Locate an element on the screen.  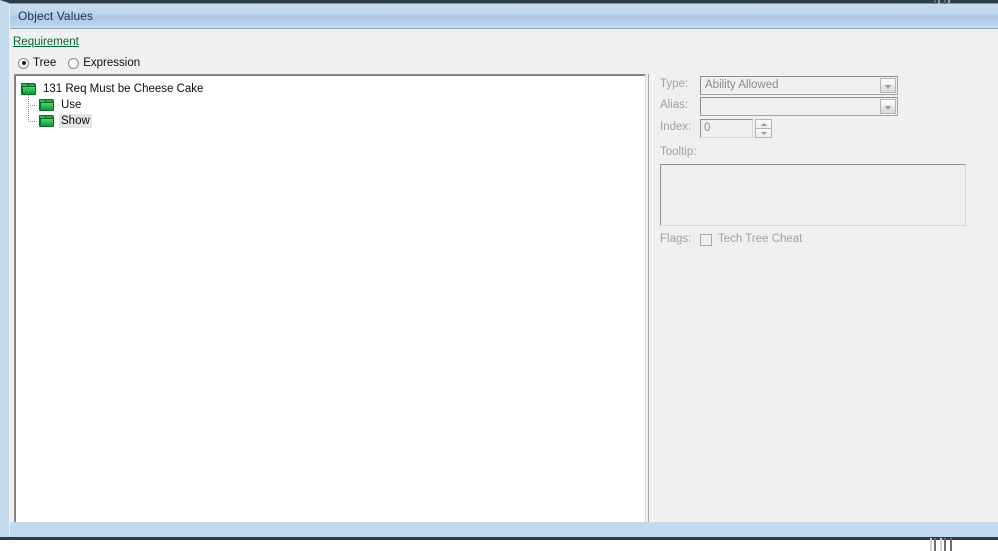
tech-tree-cheat-label: Tech Tree Cheat is located at coordinates (760, 239).